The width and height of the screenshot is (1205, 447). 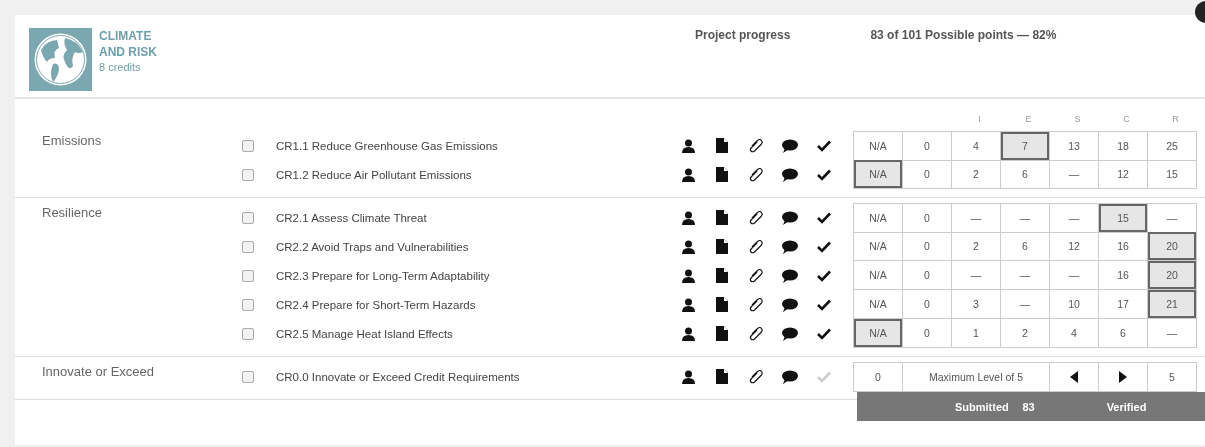 What do you see at coordinates (473, 304) in the screenshot?
I see `credit-title: CR2.4 Prepare for Short-Term Hazards` at bounding box center [473, 304].